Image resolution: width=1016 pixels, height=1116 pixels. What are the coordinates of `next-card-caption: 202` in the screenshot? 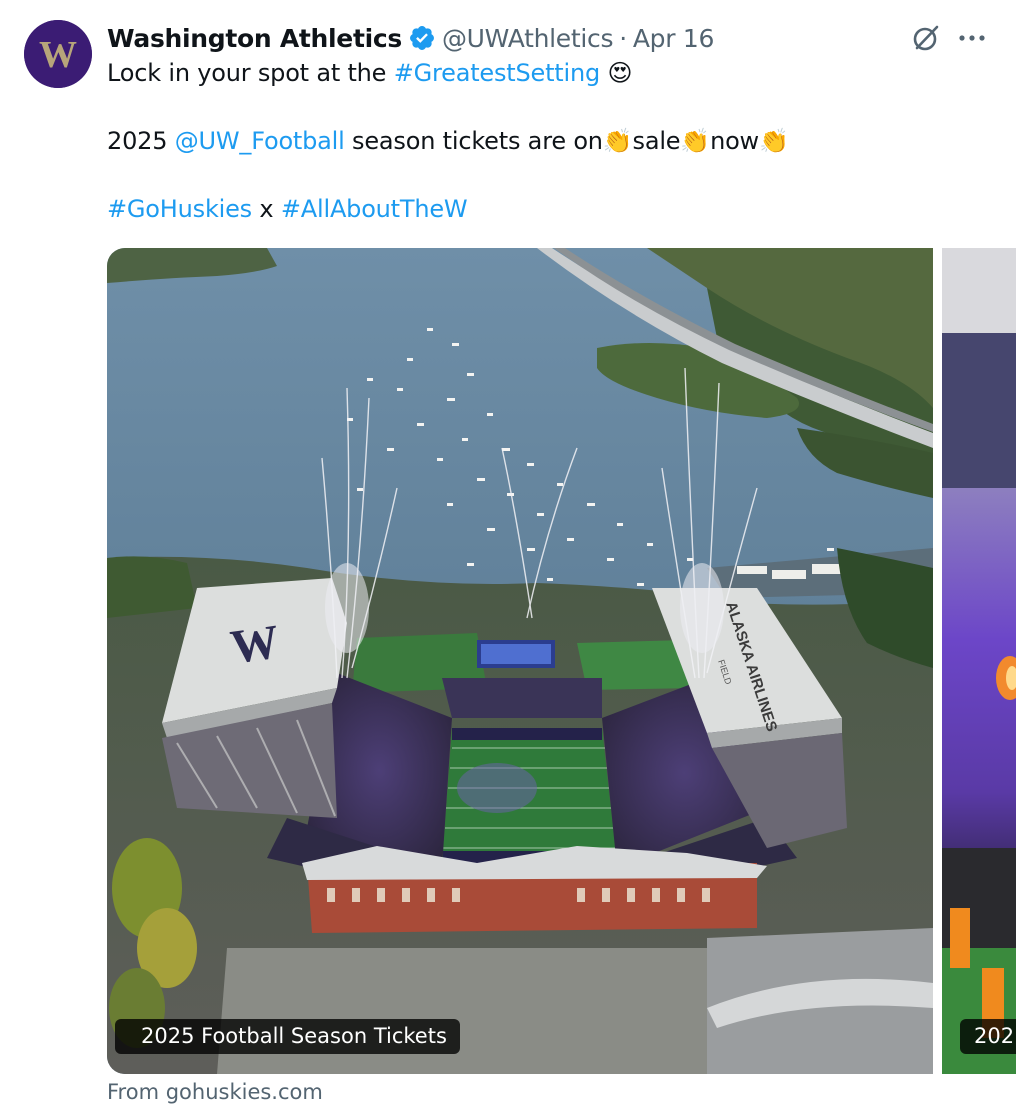 It's located at (988, 1036).